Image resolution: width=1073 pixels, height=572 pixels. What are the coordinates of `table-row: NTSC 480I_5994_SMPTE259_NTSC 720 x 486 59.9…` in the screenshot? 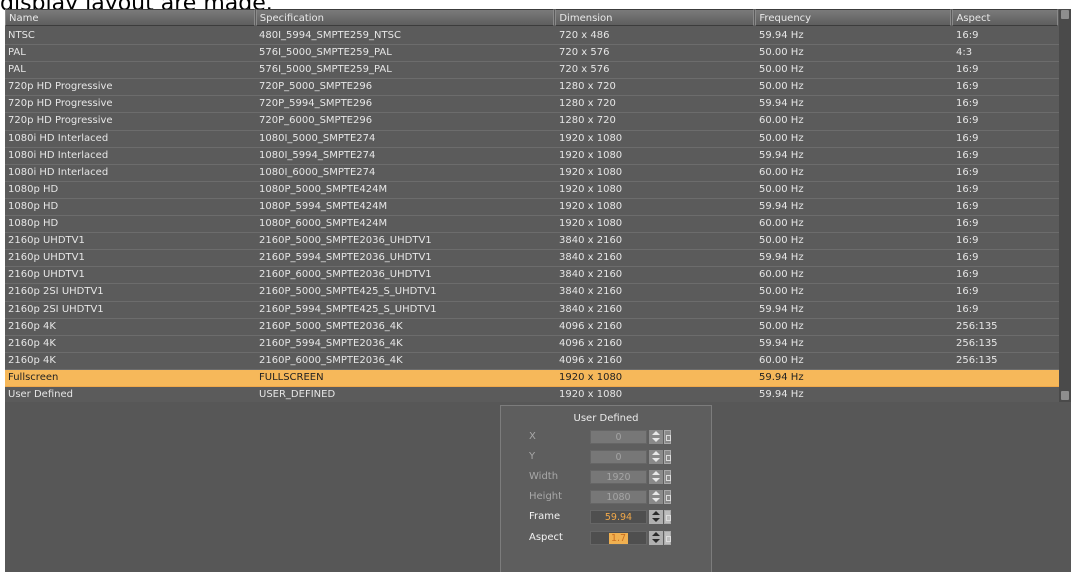 It's located at (532, 37).